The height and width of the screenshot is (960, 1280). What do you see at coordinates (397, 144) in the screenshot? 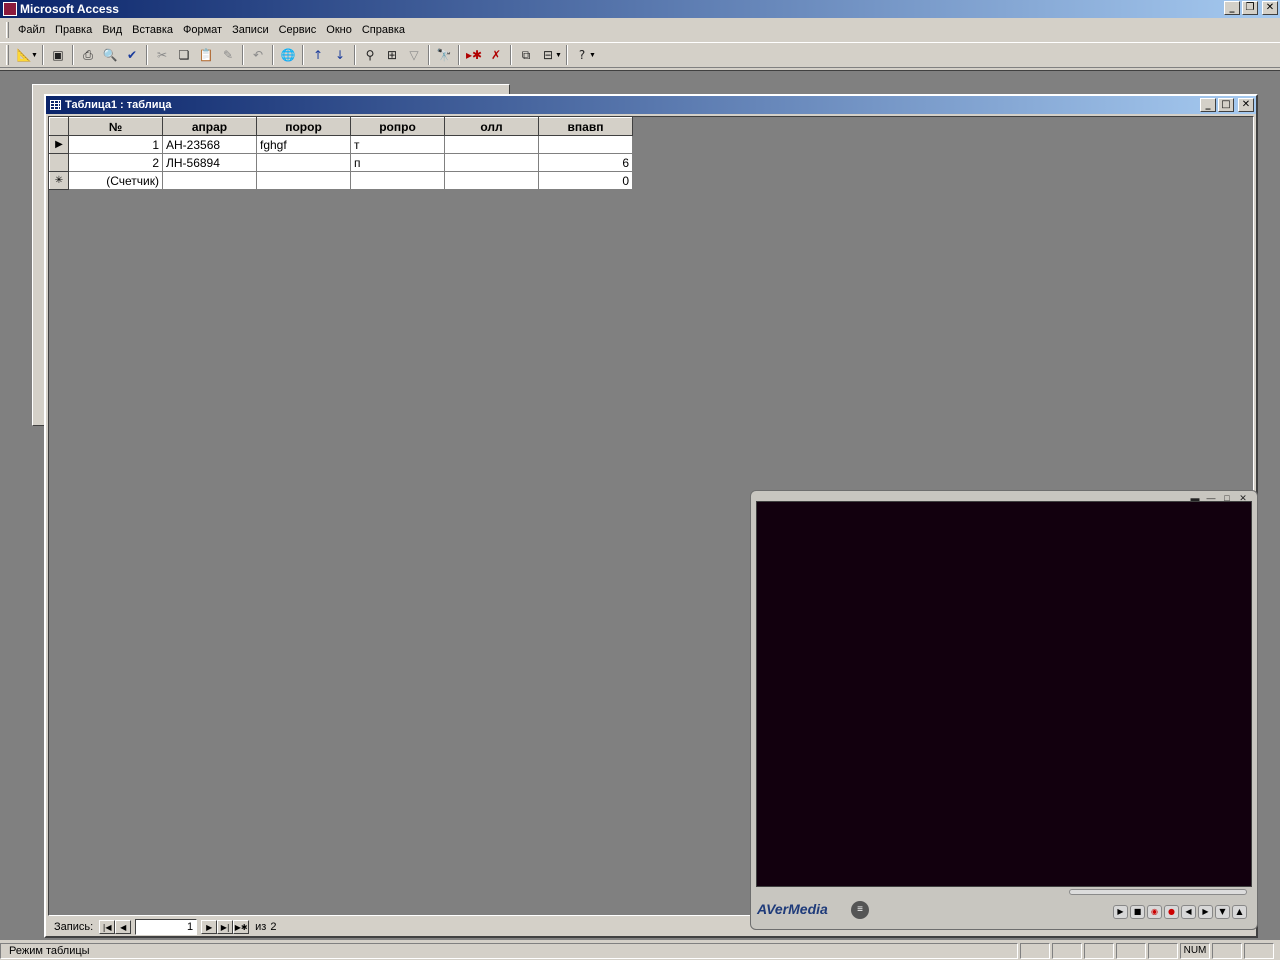
I see `table-cell: т` at bounding box center [397, 144].